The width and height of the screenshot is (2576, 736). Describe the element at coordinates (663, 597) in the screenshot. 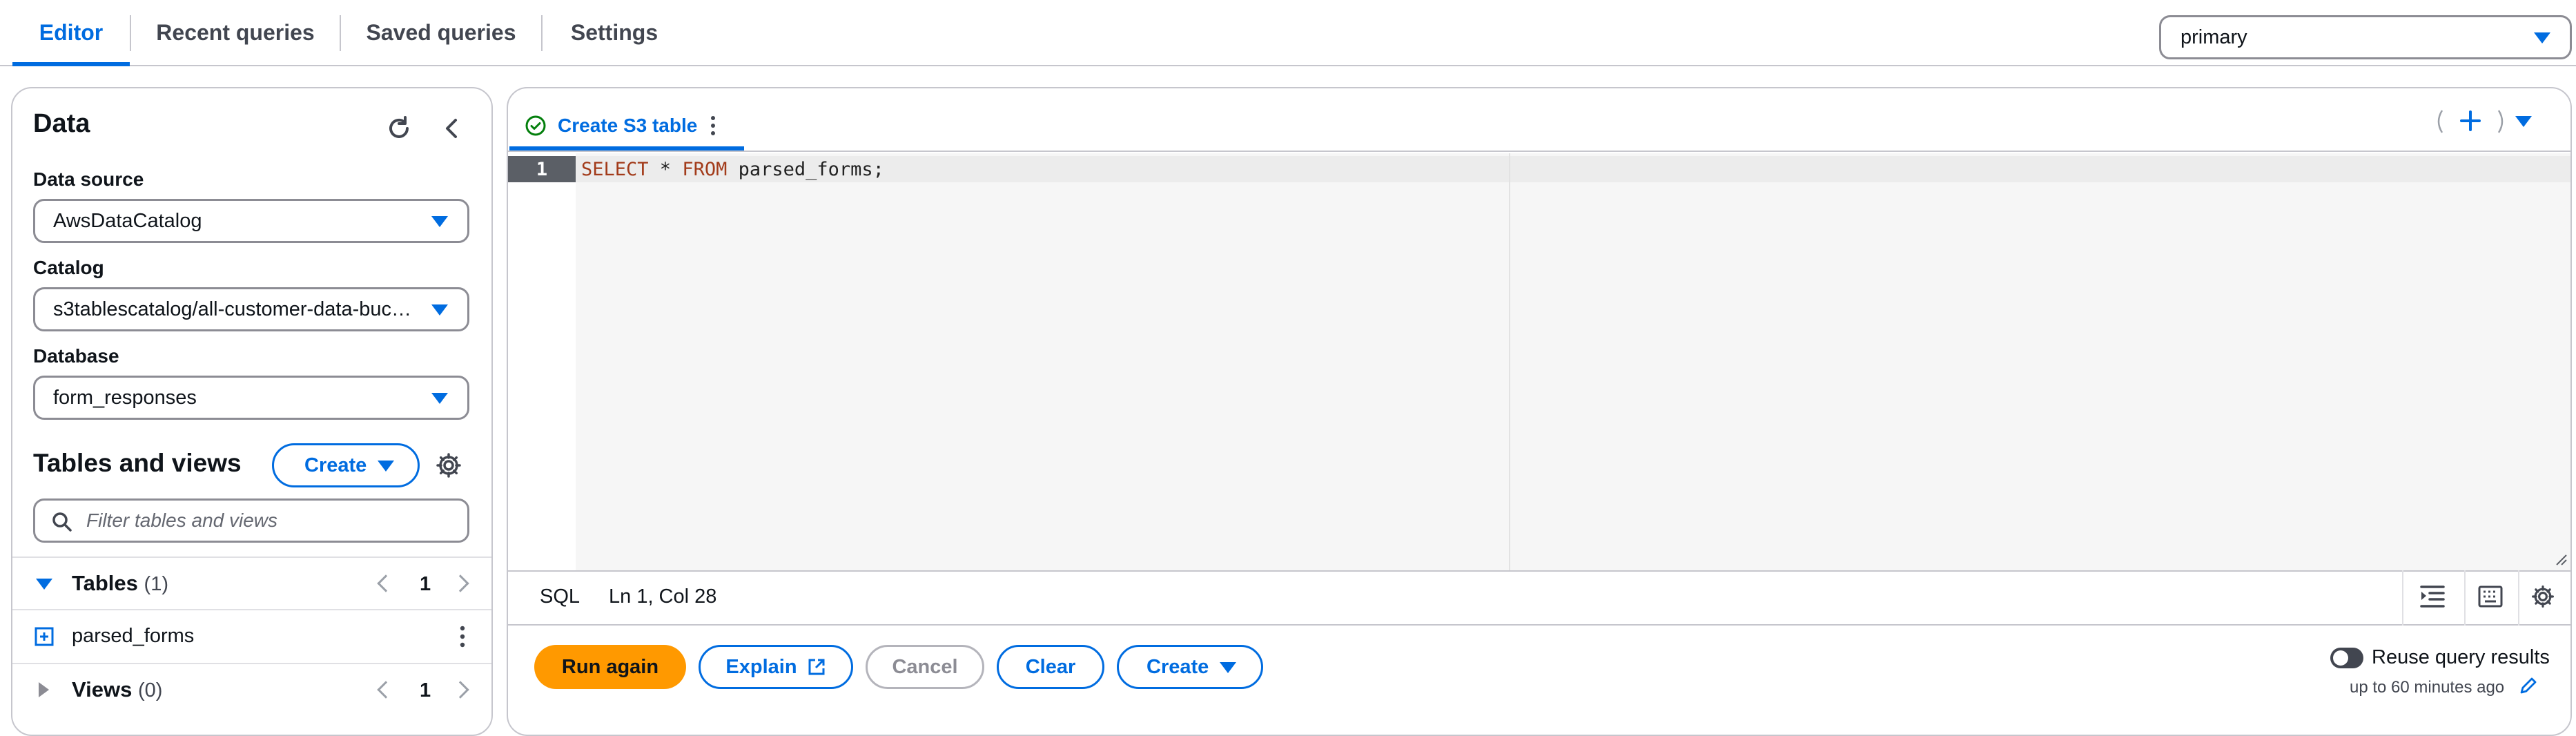

I see `cursor-position: Ln 1, Col 28` at that location.